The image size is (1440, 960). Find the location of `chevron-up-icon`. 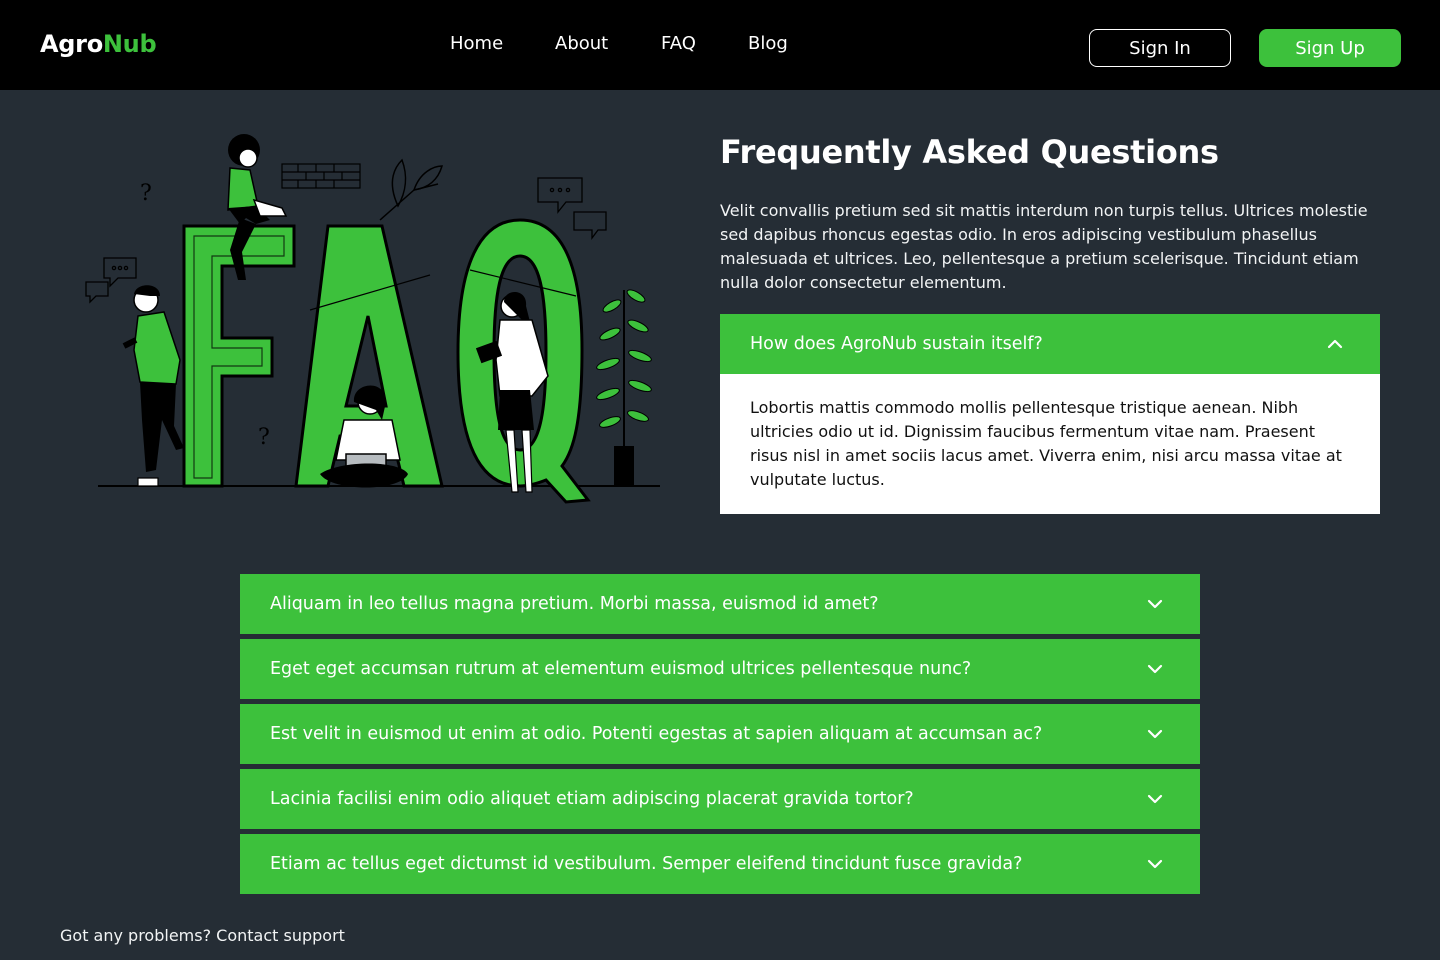

chevron-up-icon is located at coordinates (1335, 344).